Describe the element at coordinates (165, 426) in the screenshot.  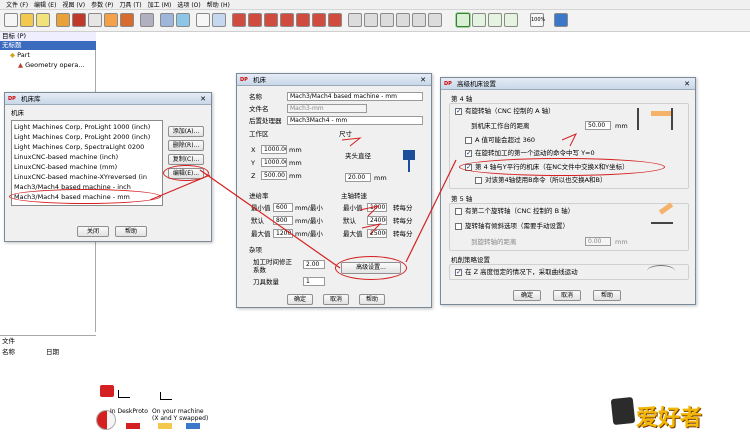
I see `swatch-yellow` at that location.